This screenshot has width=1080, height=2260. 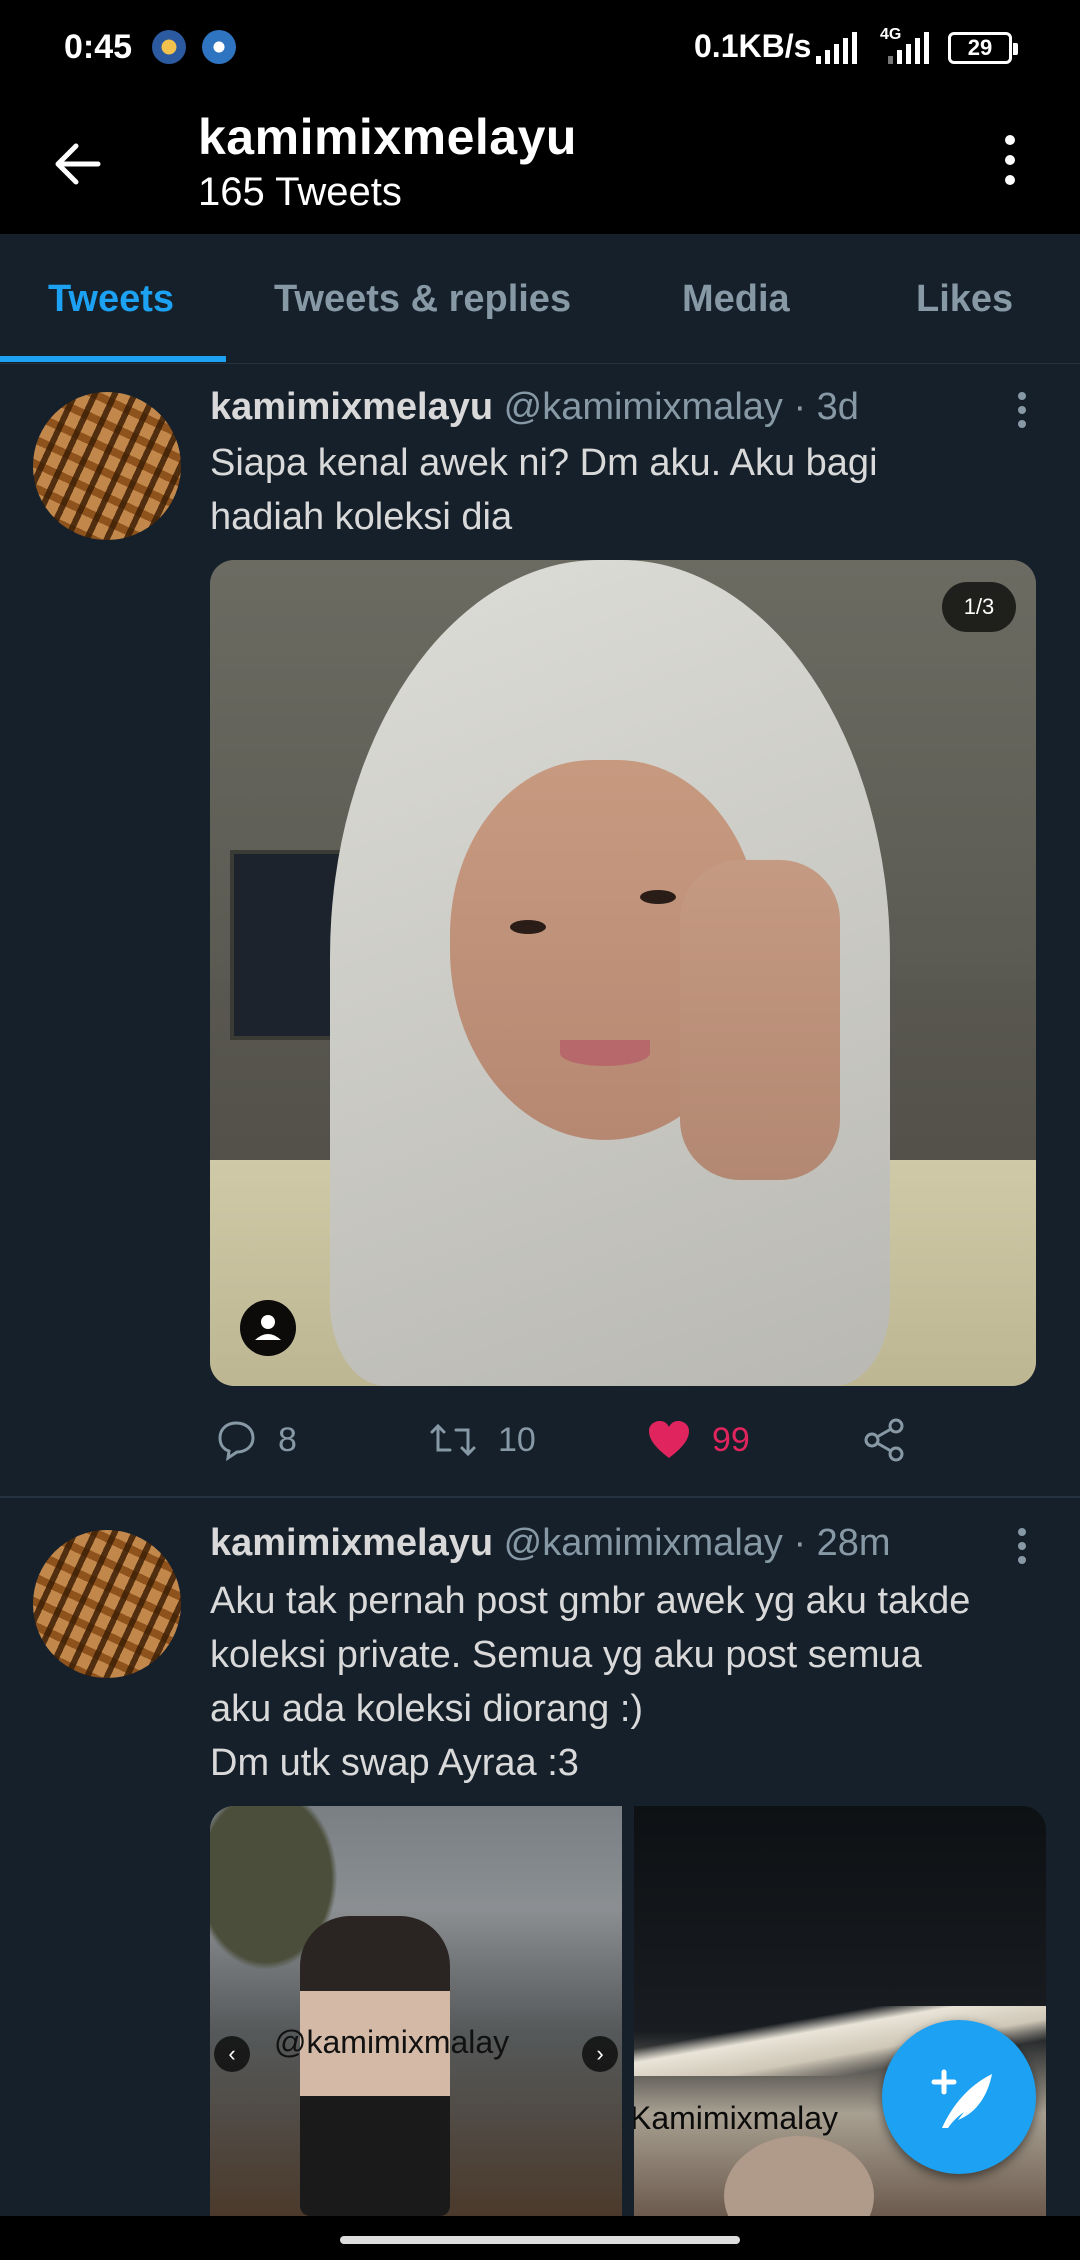 I want to click on photo-person, so click(x=375, y=2066).